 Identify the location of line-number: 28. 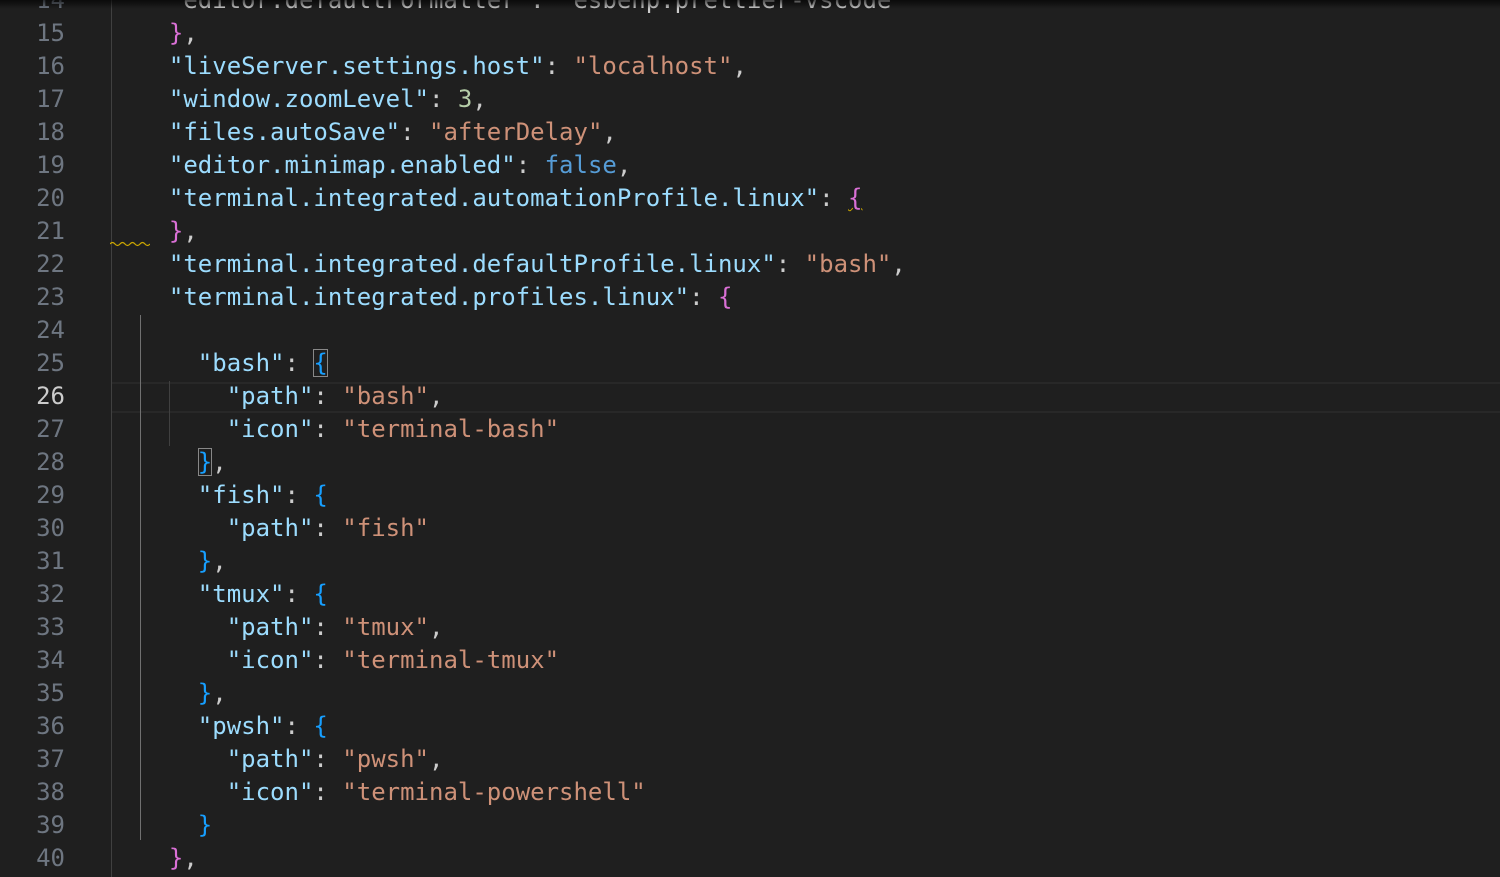
(50, 462).